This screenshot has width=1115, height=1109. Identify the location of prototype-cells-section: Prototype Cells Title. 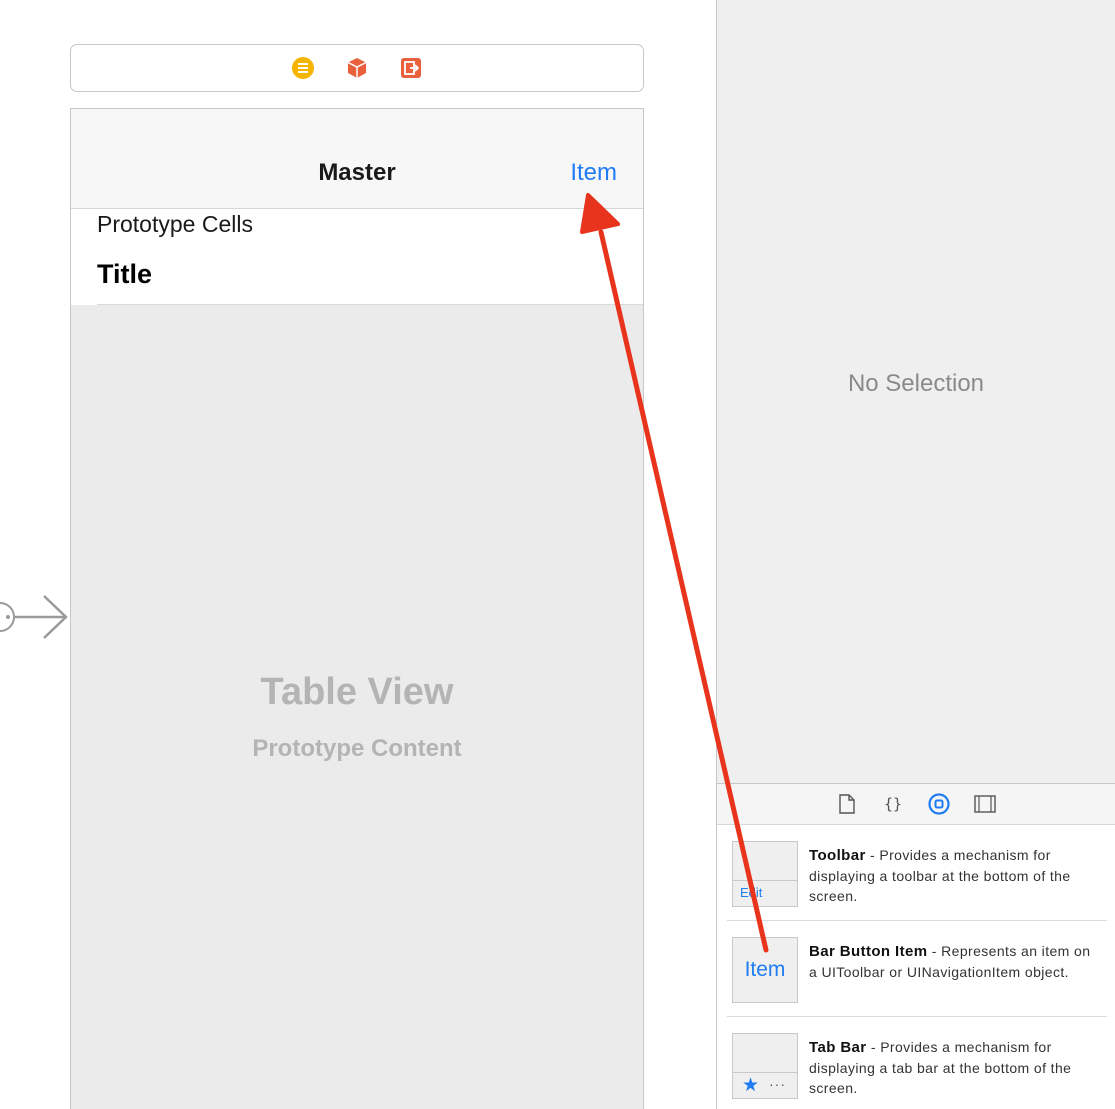
(357, 257).